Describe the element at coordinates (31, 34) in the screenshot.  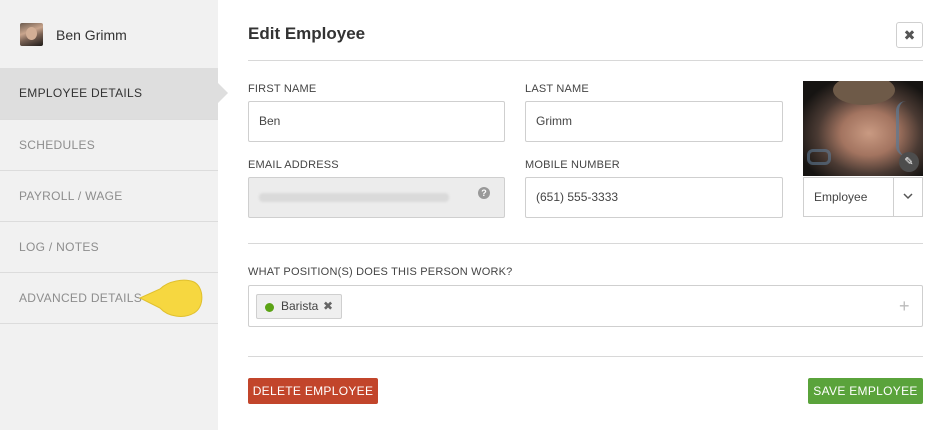
I see `avatar` at that location.